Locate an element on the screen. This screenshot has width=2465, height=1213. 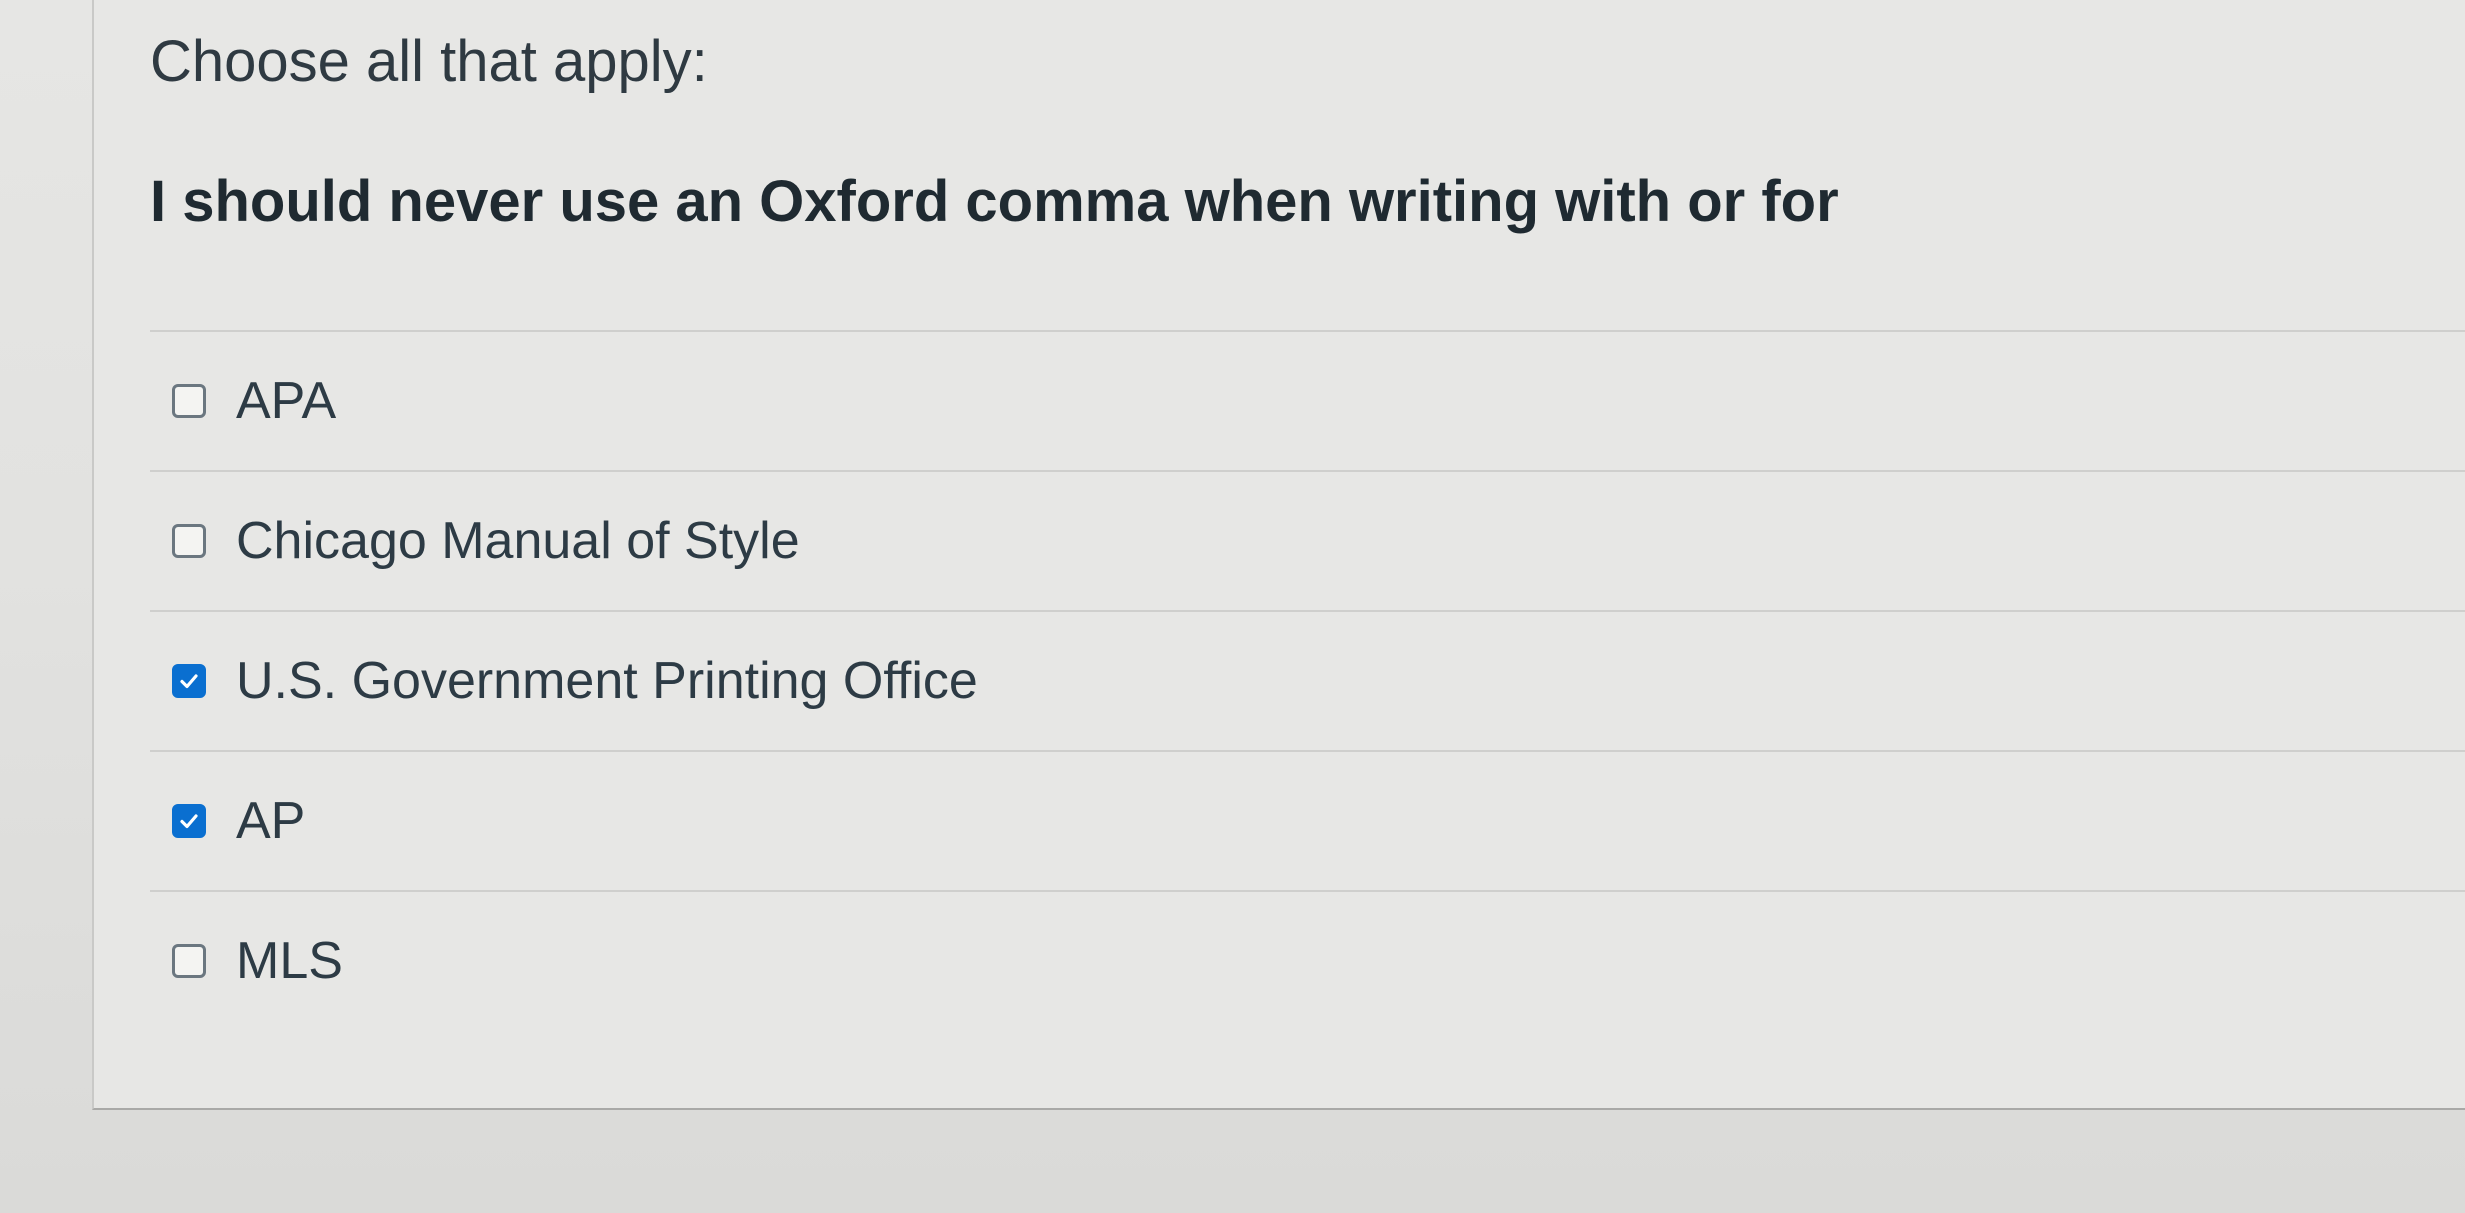
checkbox-ap is located at coordinates (189, 821).